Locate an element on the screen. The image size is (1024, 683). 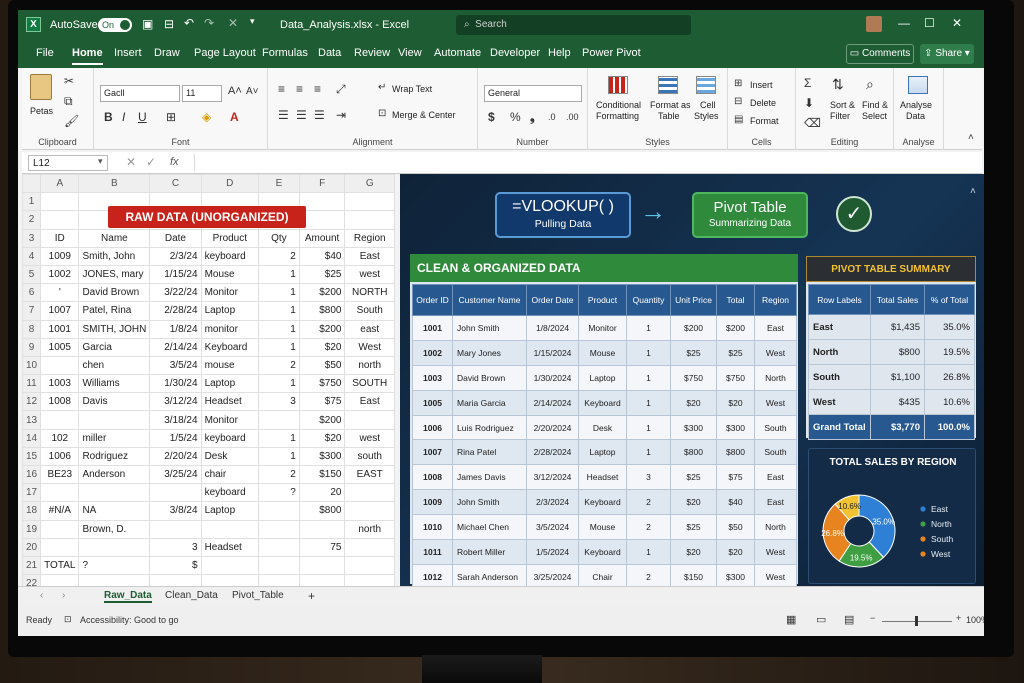
find-select-line2: Select is located at coordinates (874, 116).